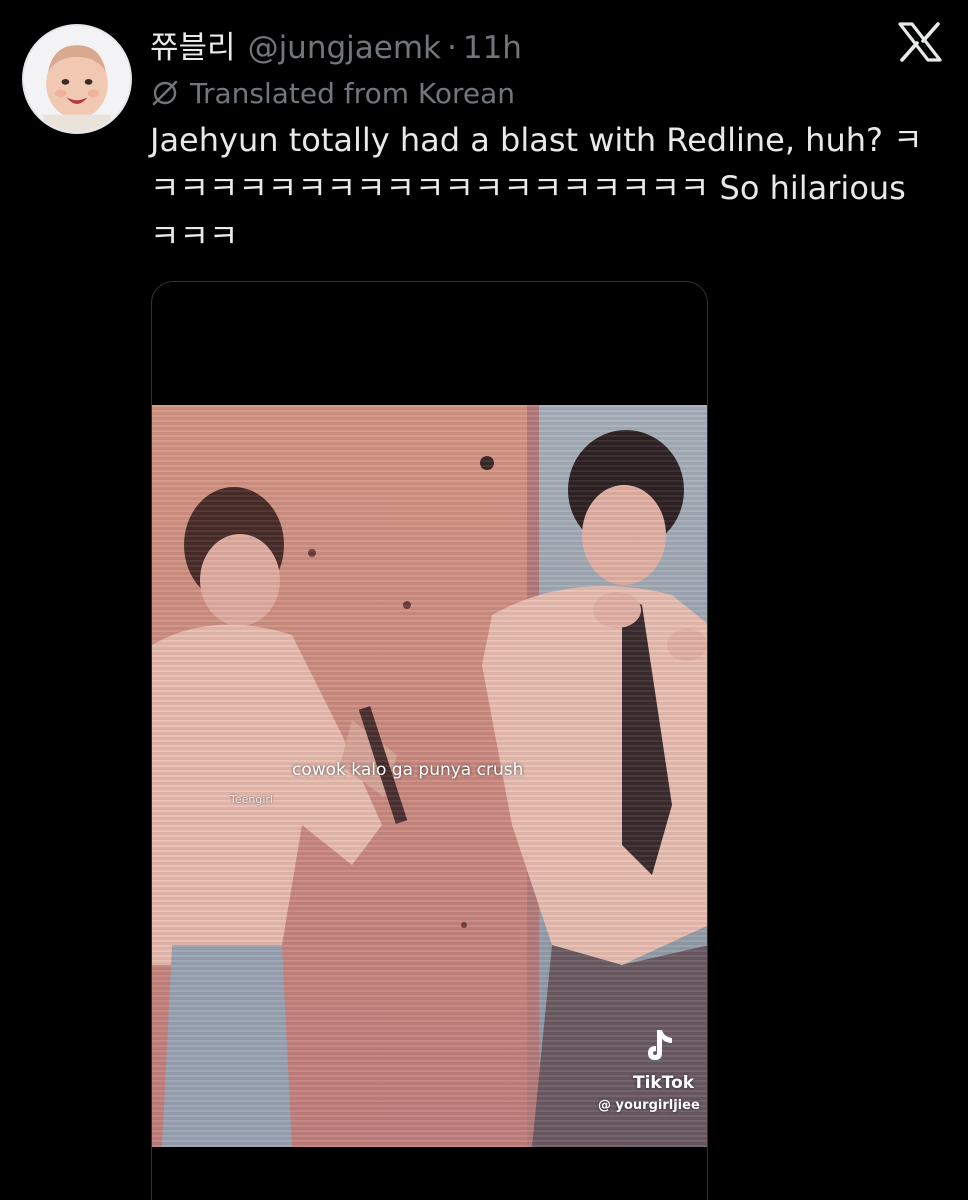 This screenshot has width=968, height=1200. What do you see at coordinates (649, 1105) in the screenshot?
I see `tiktok-username: @ yourgirljiee` at bounding box center [649, 1105].